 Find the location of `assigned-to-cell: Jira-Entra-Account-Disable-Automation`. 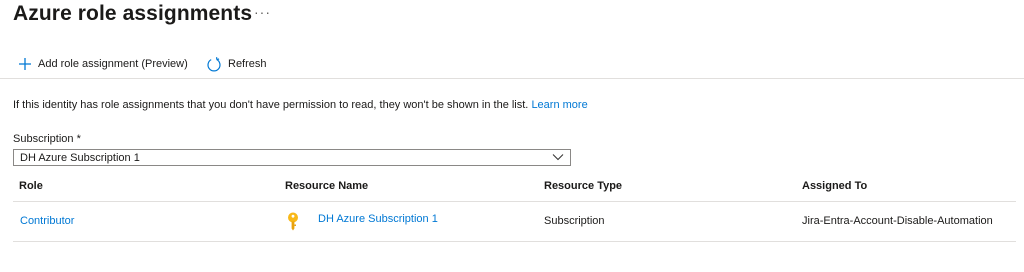

assigned-to-cell: Jira-Entra-Account-Disable-Automation is located at coordinates (897, 221).